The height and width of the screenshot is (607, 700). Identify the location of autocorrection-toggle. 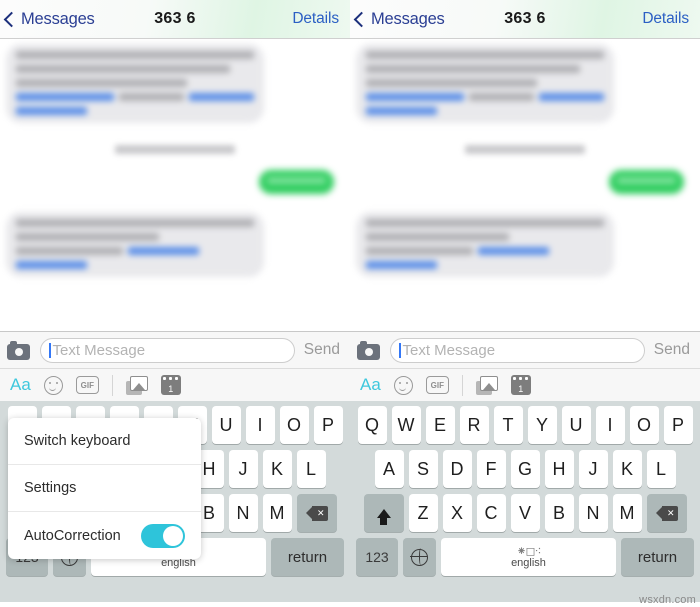
(163, 535).